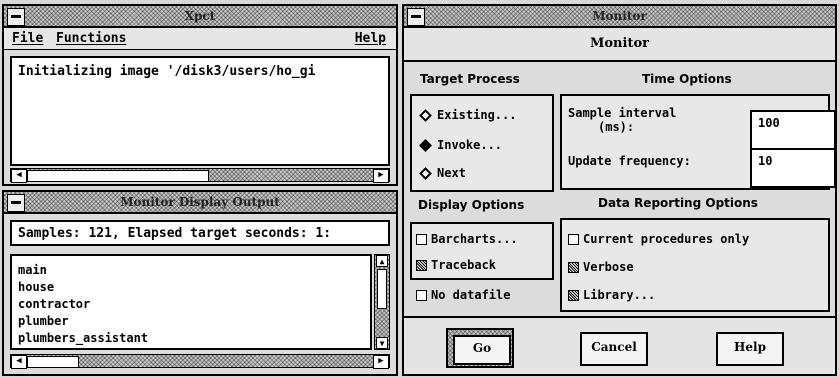 The width and height of the screenshot is (839, 378). Describe the element at coordinates (629, 161) in the screenshot. I see `update-frequency-label: Update frequency:` at that location.